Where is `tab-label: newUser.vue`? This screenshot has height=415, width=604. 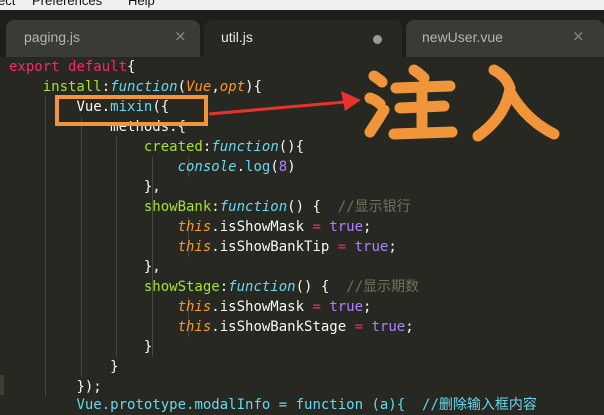
tab-label: newUser.vue is located at coordinates (462, 37).